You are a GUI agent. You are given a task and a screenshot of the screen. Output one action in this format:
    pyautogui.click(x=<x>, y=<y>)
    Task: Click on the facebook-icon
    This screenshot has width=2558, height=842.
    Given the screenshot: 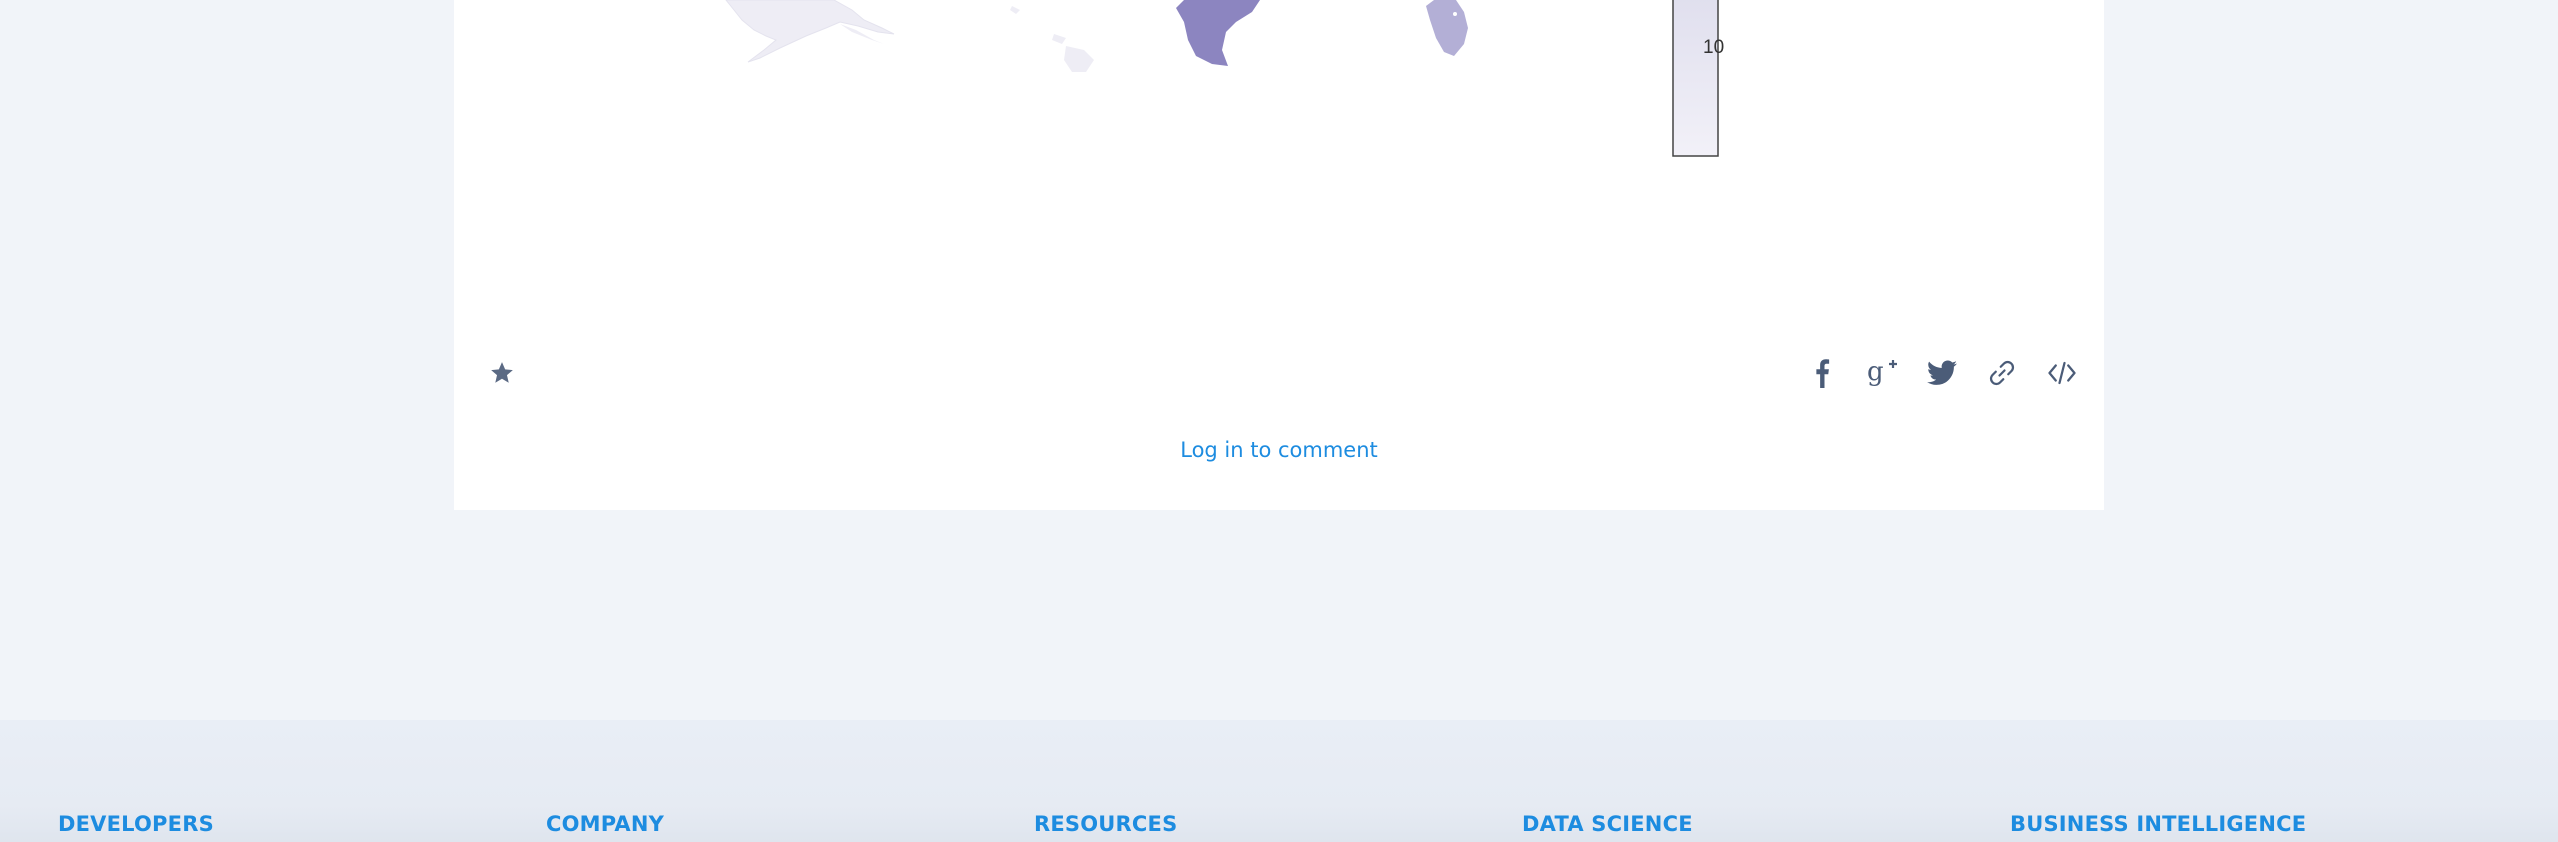 What is the action you would take?
    pyautogui.click(x=1823, y=373)
    